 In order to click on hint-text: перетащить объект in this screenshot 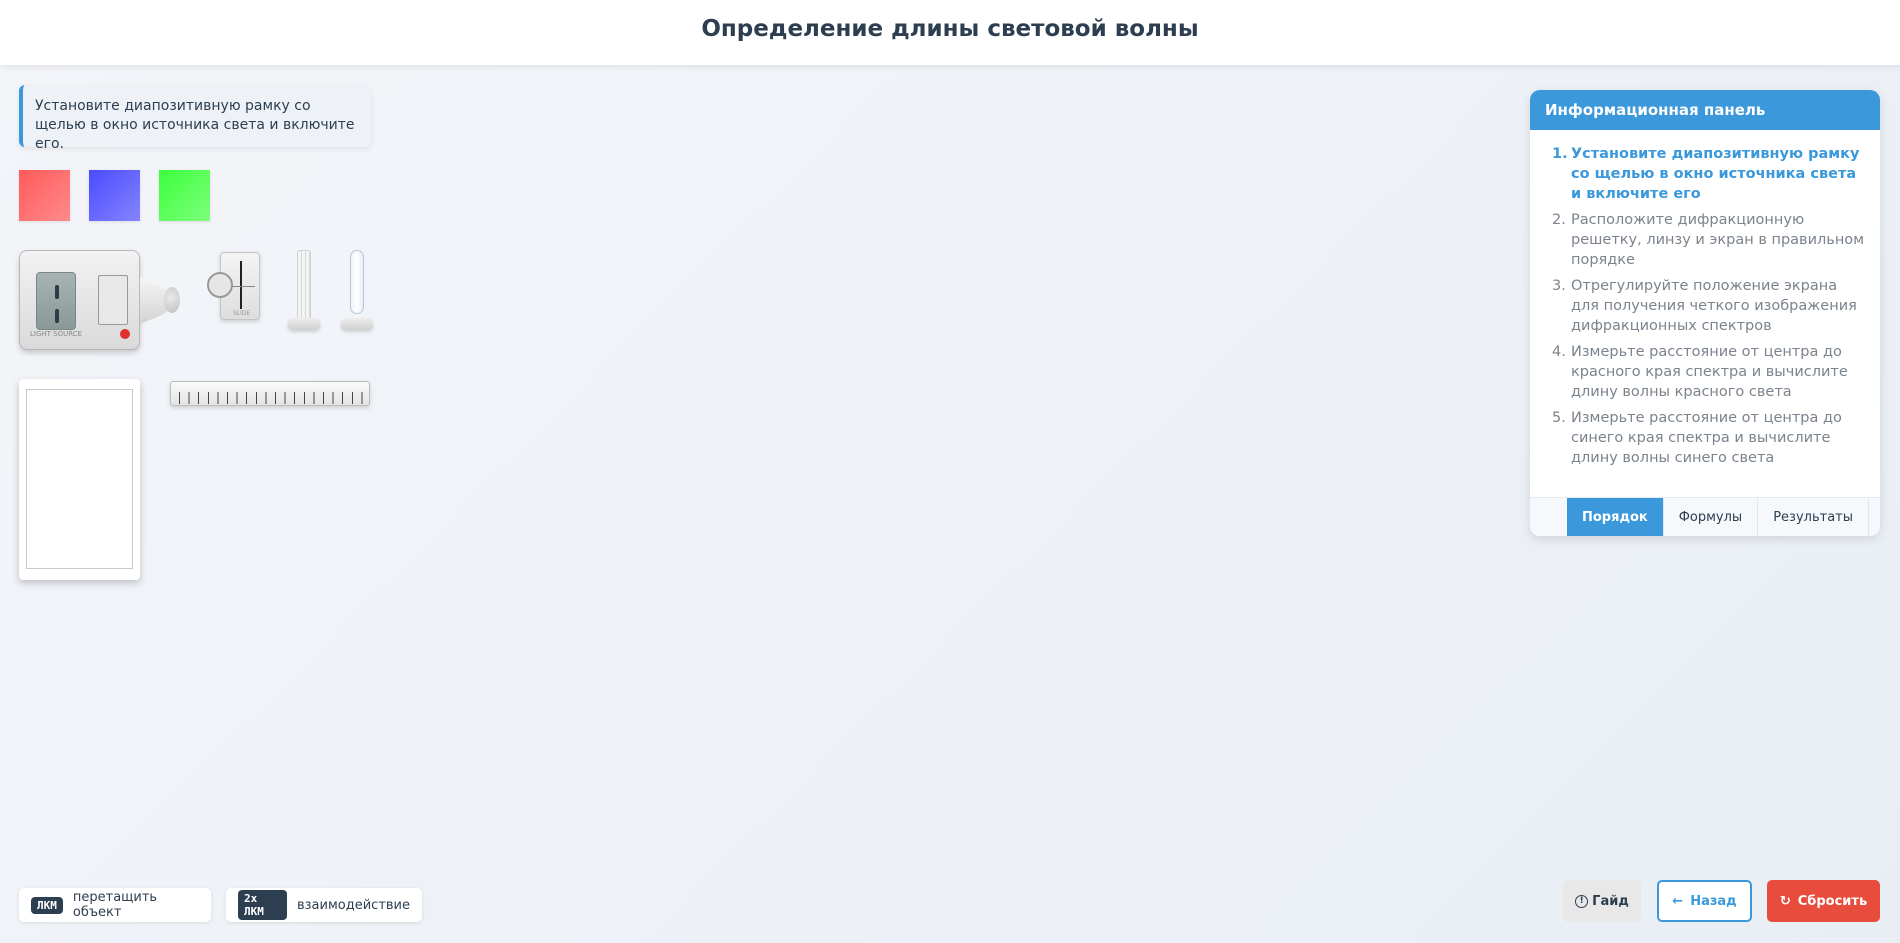, I will do `click(115, 905)`.